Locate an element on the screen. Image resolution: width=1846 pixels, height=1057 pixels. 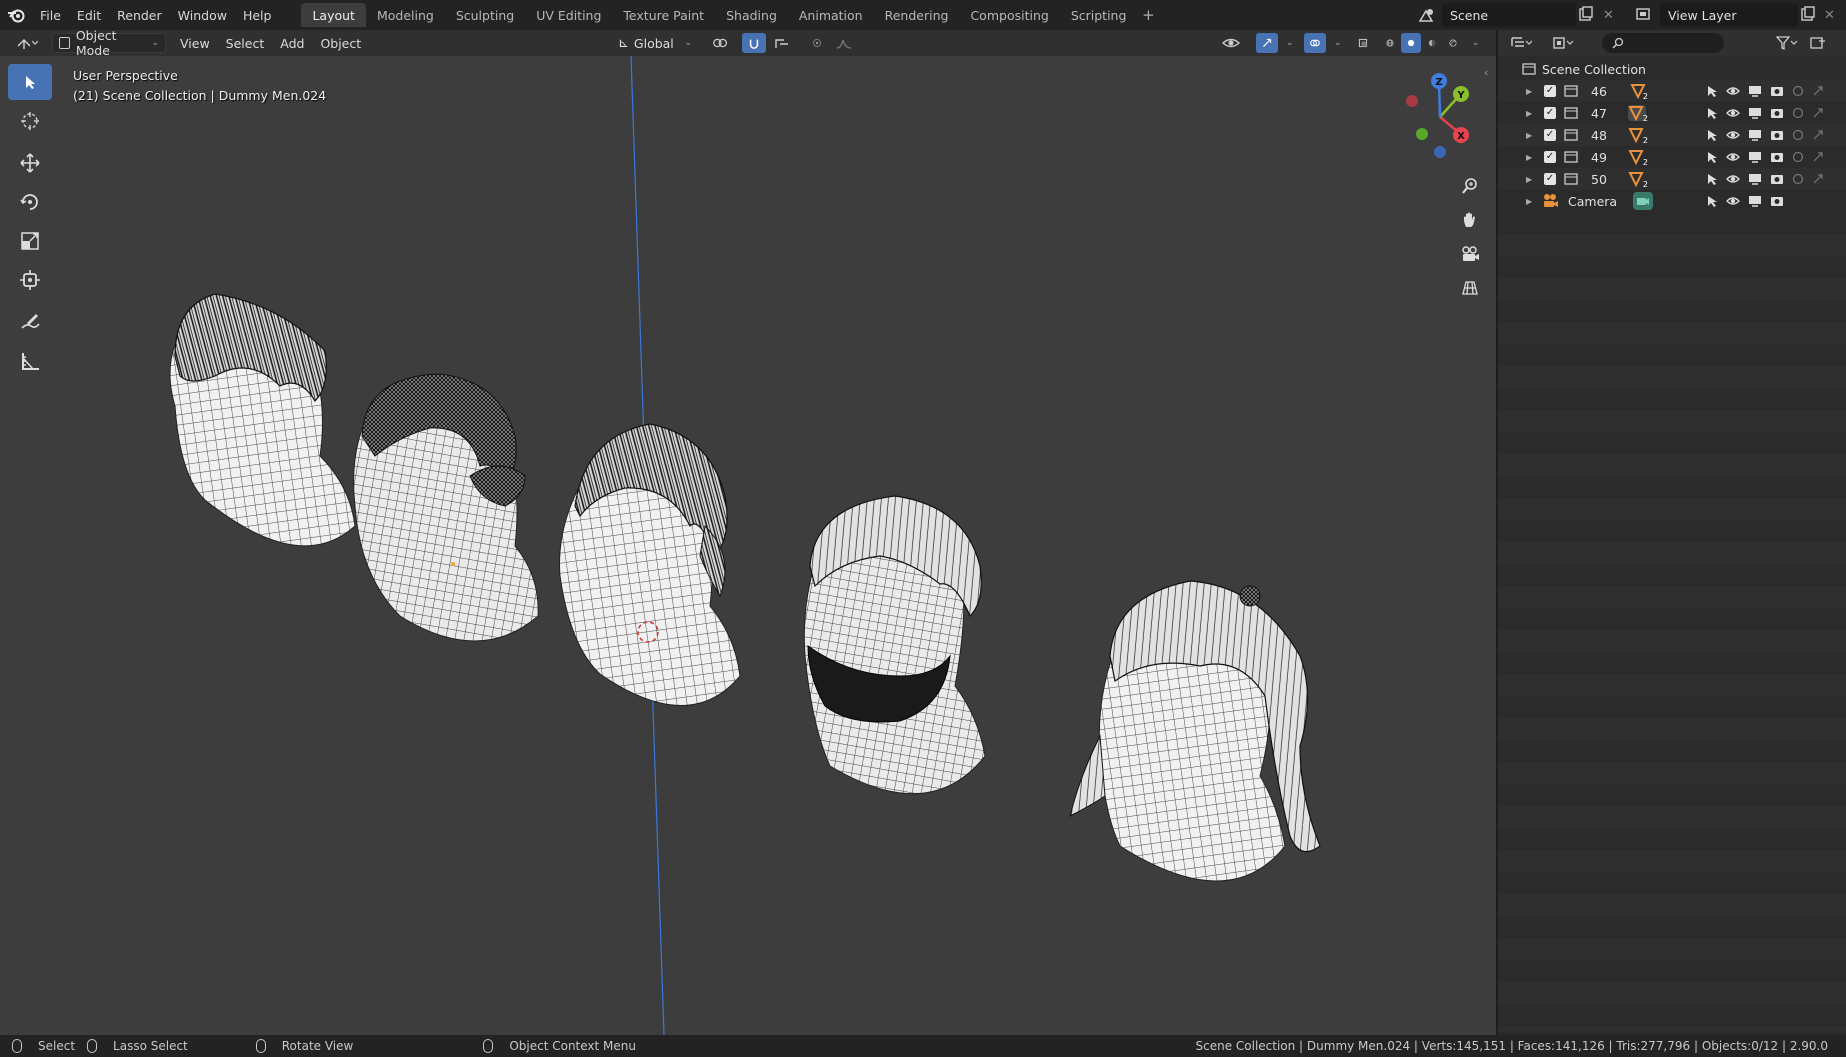
remove-view-layer-icon: ✕ is located at coordinates (1832, 15).